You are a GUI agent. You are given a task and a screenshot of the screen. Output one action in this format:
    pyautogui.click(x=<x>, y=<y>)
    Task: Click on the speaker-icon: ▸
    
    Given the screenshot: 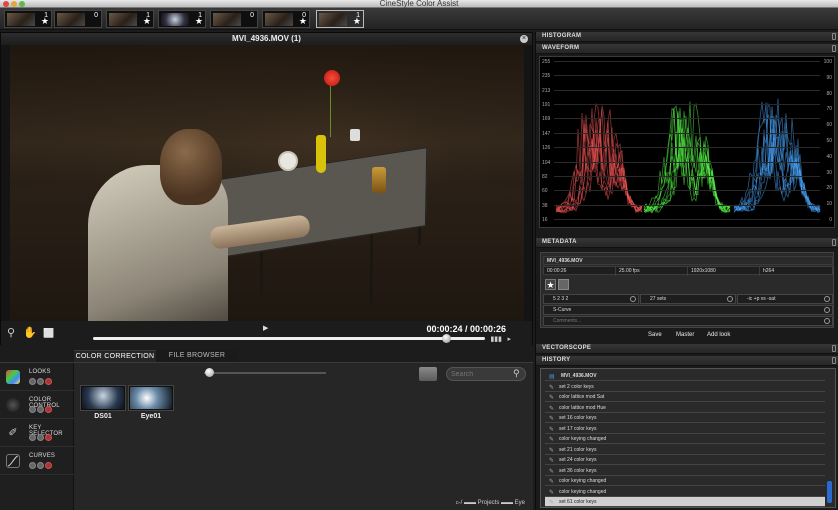 What is the action you would take?
    pyautogui.click(x=509, y=339)
    